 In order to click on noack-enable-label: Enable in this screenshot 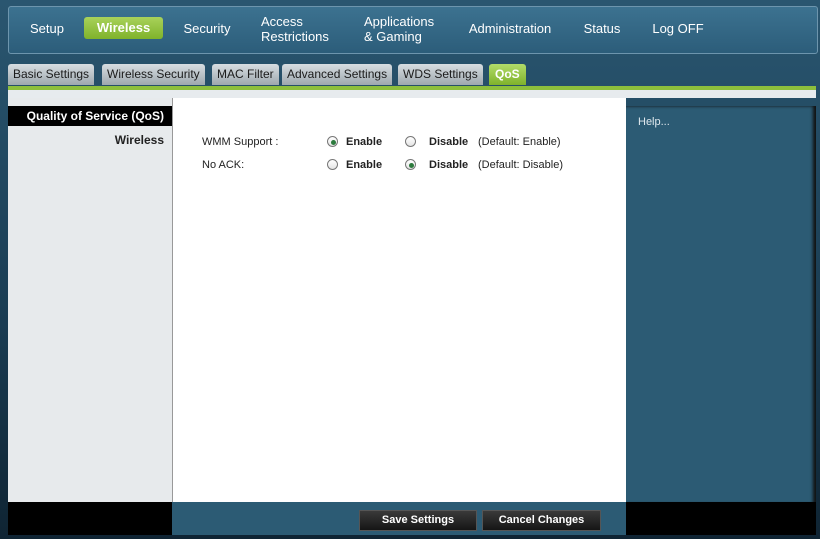, I will do `click(364, 165)`.